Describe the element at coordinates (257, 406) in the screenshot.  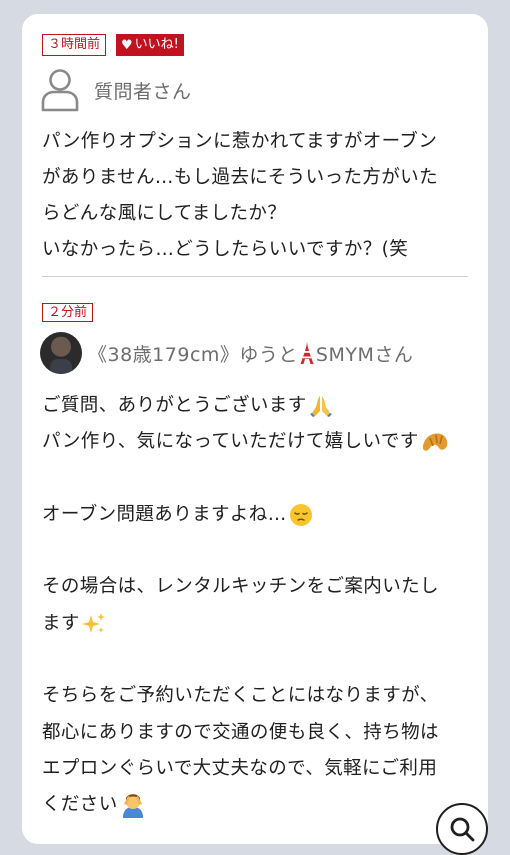
I see `answer-line: ご質問、ありがとうございます` at that location.